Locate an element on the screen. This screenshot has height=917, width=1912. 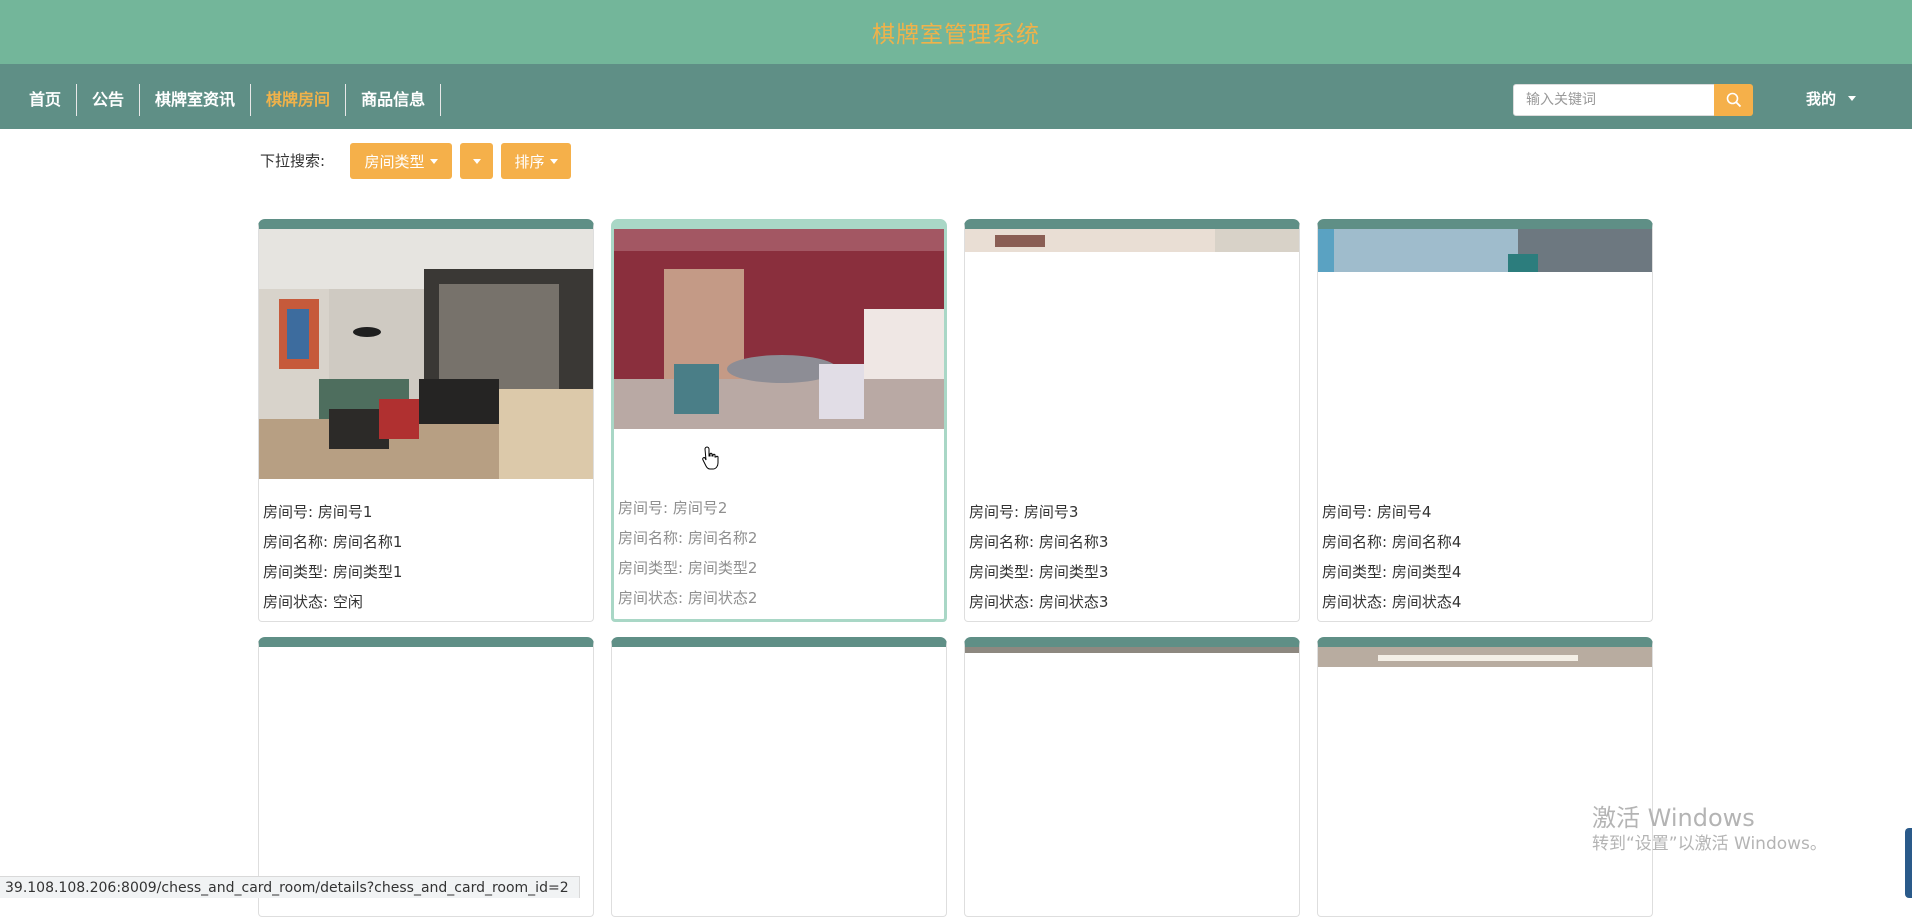
sort-dropdown: 排序 is located at coordinates (536, 161).